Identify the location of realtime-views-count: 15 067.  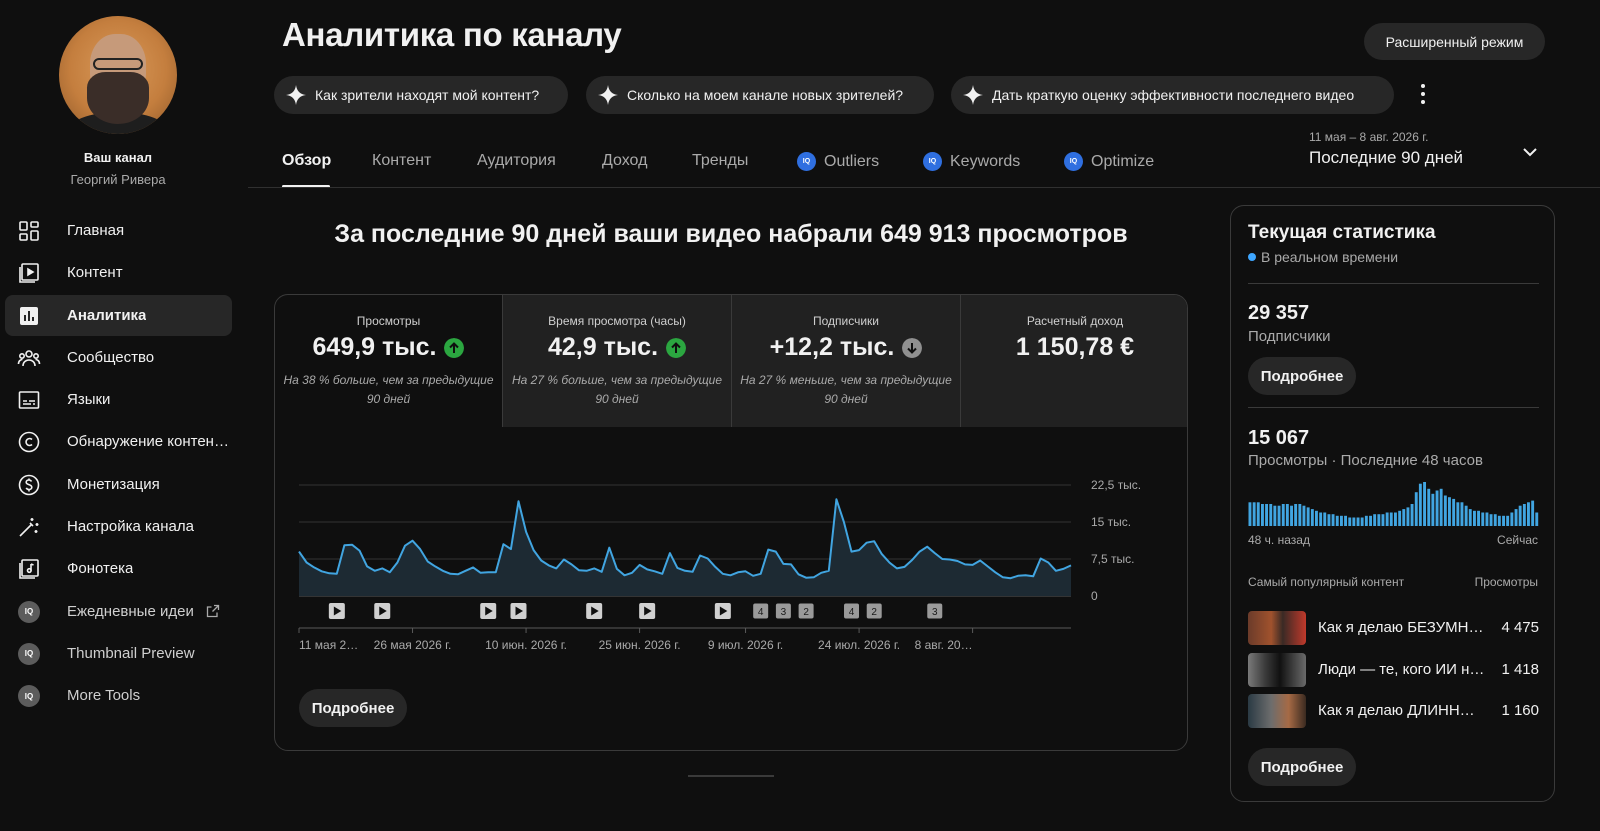
(1279, 438).